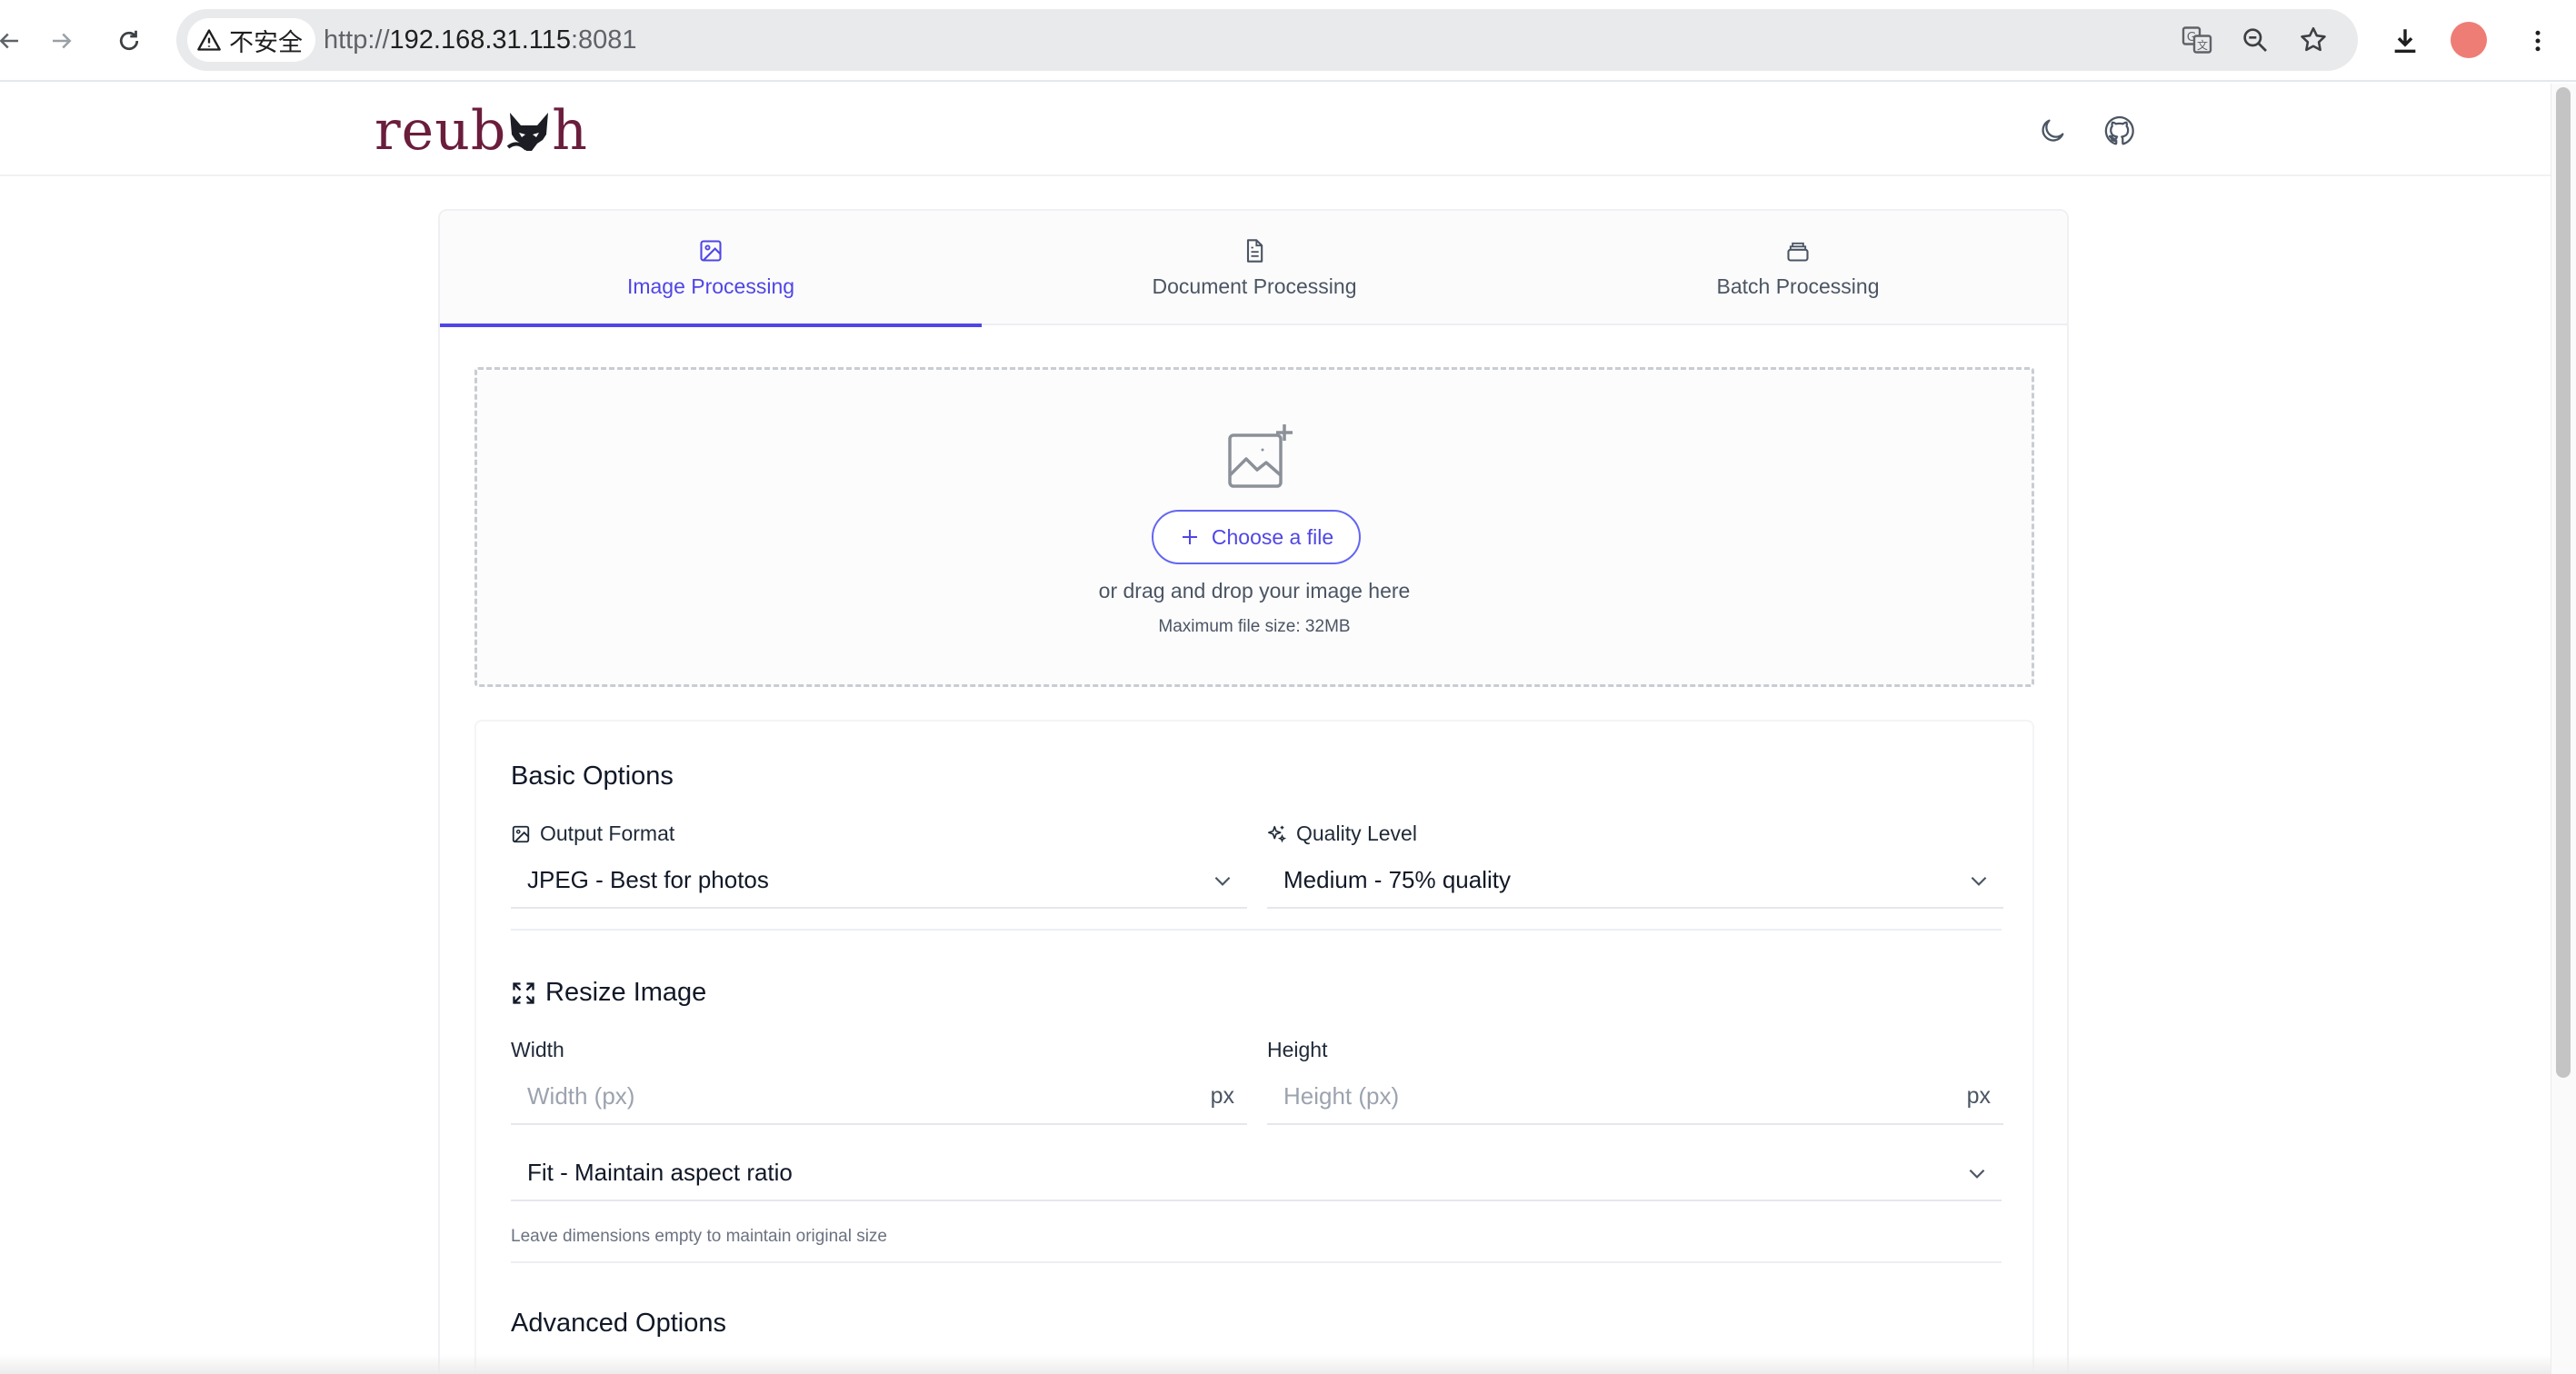 The width and height of the screenshot is (2576, 1374). Describe the element at coordinates (2405, 41) in the screenshot. I see `download-icon` at that location.